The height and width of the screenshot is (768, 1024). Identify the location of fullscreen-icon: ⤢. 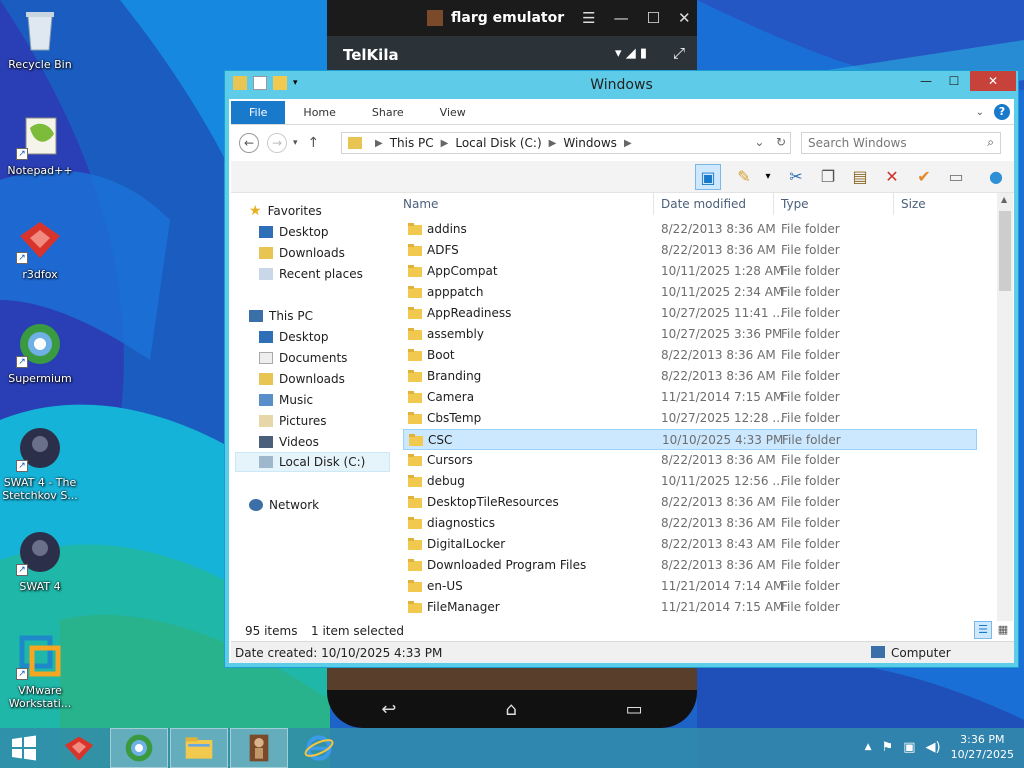
(679, 53).